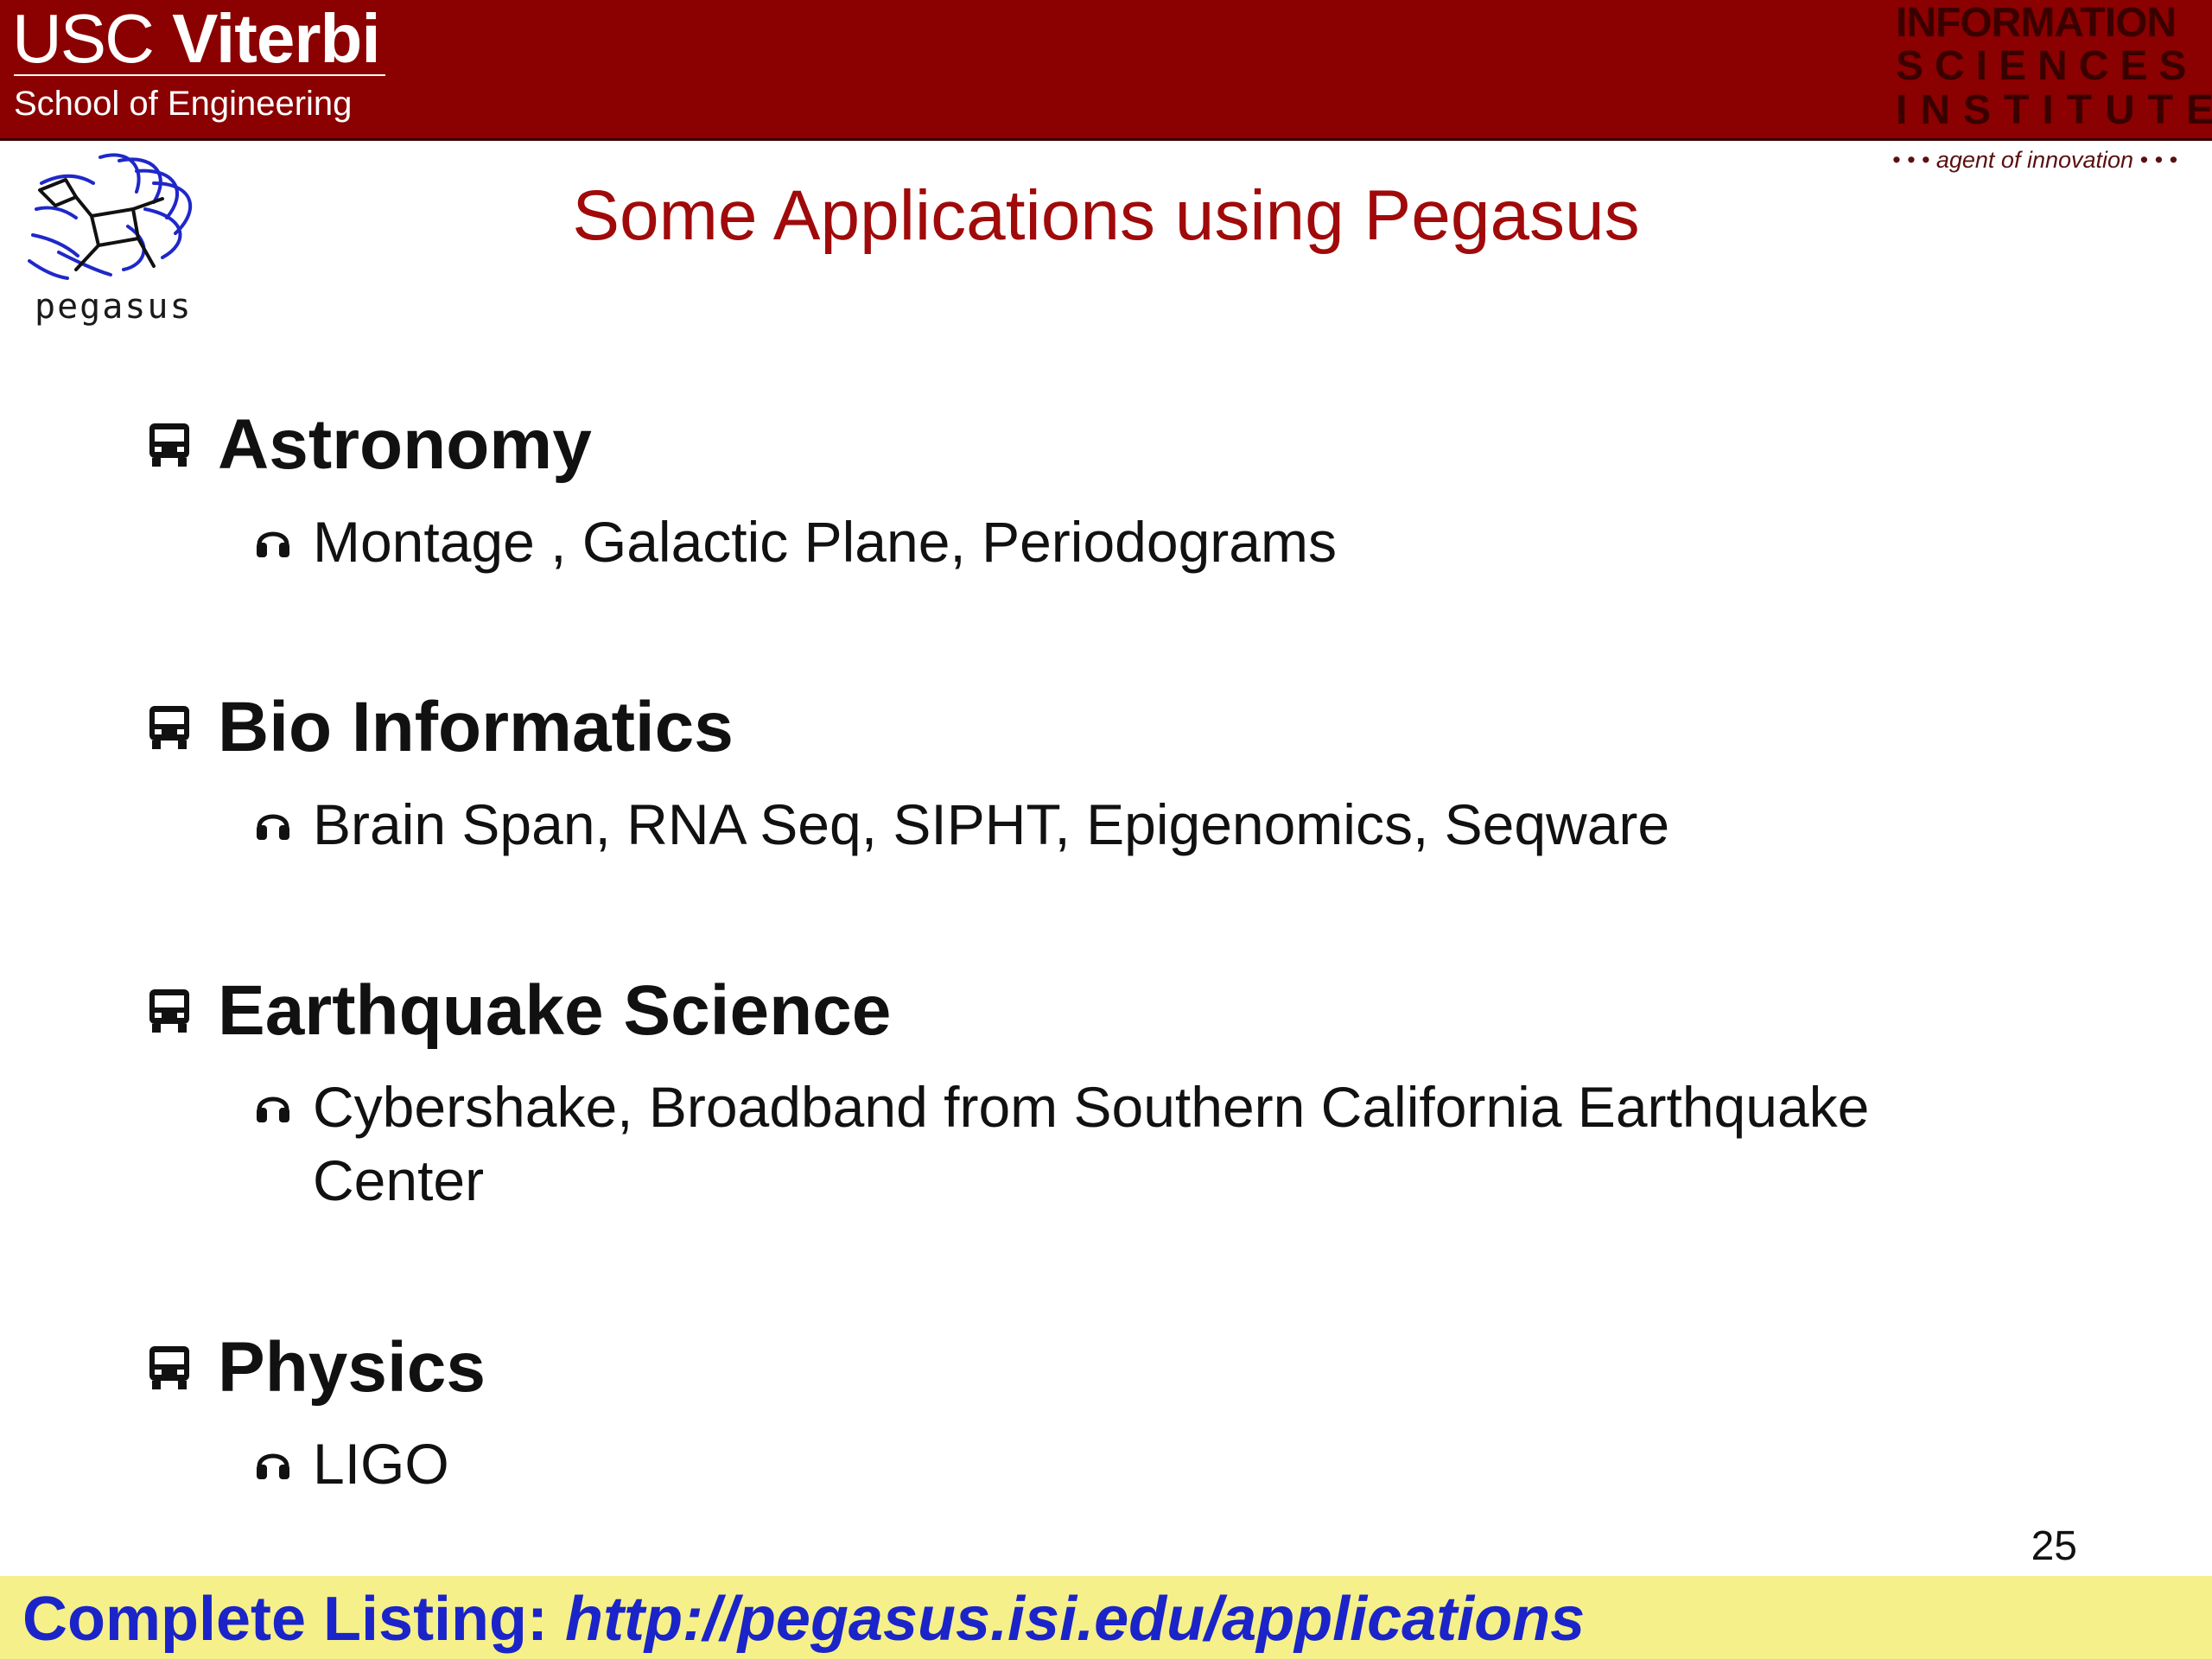 Image resolution: width=2212 pixels, height=1659 pixels. I want to click on section-heading: Bio Informatics, so click(476, 727).